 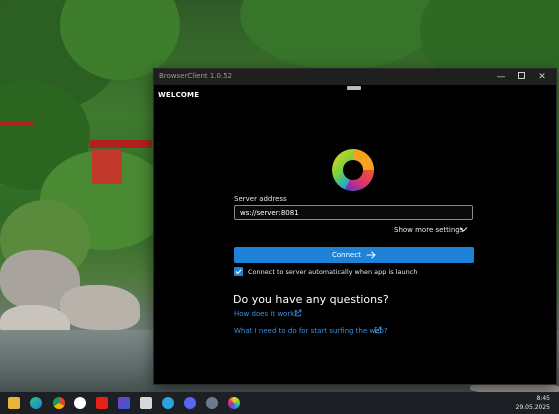 What do you see at coordinates (102, 403) in the screenshot?
I see `youtube-icon` at bounding box center [102, 403].